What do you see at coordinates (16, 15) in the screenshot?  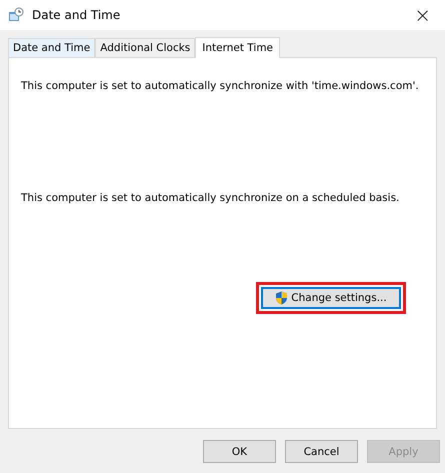 I see `calendar-clock-icon` at bounding box center [16, 15].